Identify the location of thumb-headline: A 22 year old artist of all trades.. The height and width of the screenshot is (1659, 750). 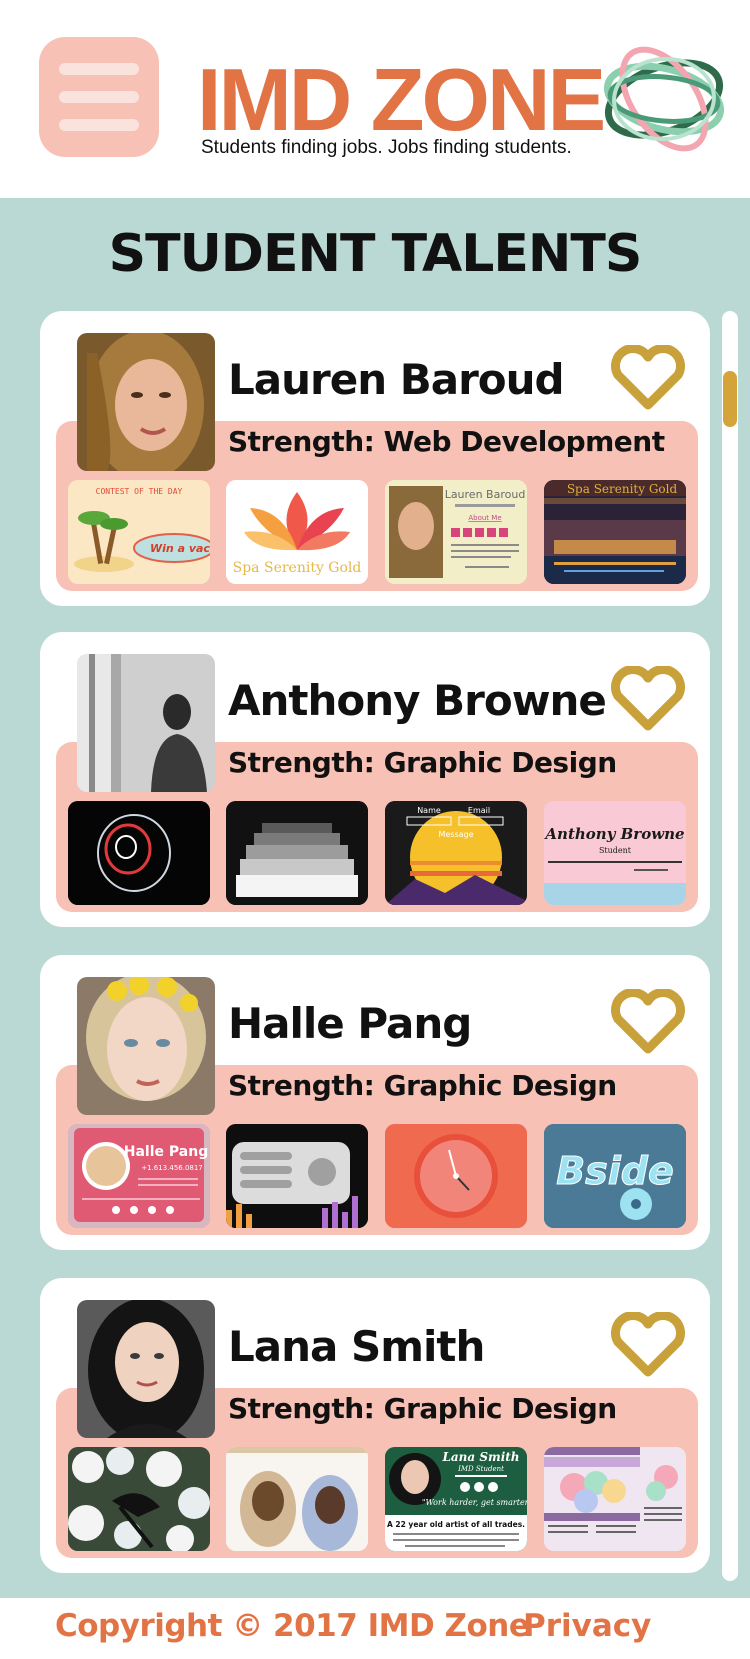
(456, 1524).